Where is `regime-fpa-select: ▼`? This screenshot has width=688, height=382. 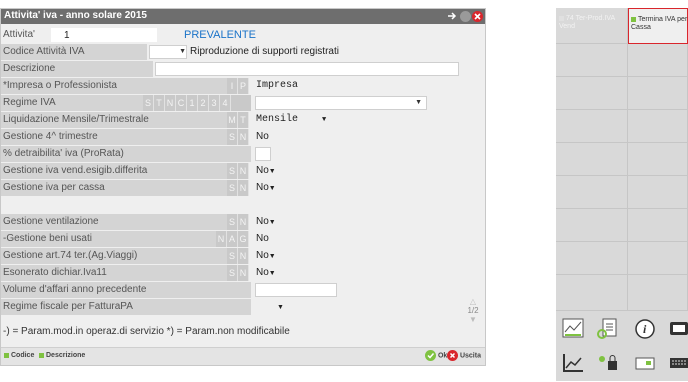 regime-fpa-select: ▼ is located at coordinates (280, 307).